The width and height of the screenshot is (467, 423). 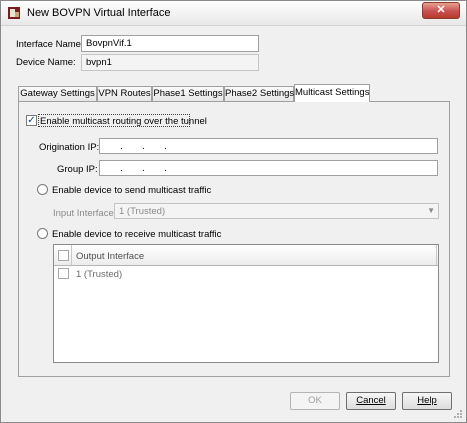 What do you see at coordinates (63, 273) in the screenshot?
I see `row-checkbox` at bounding box center [63, 273].